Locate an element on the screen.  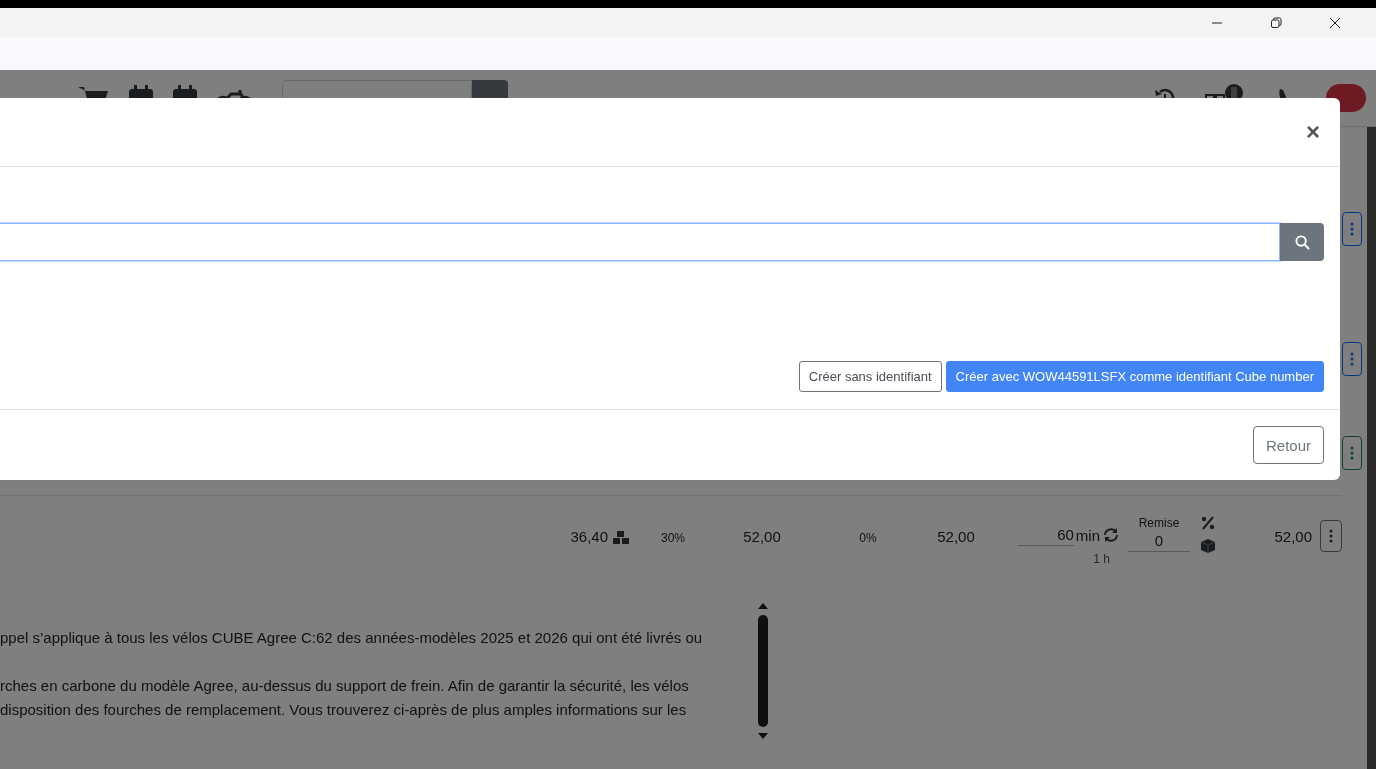
total-value: 52,00 is located at coordinates (1292, 536).